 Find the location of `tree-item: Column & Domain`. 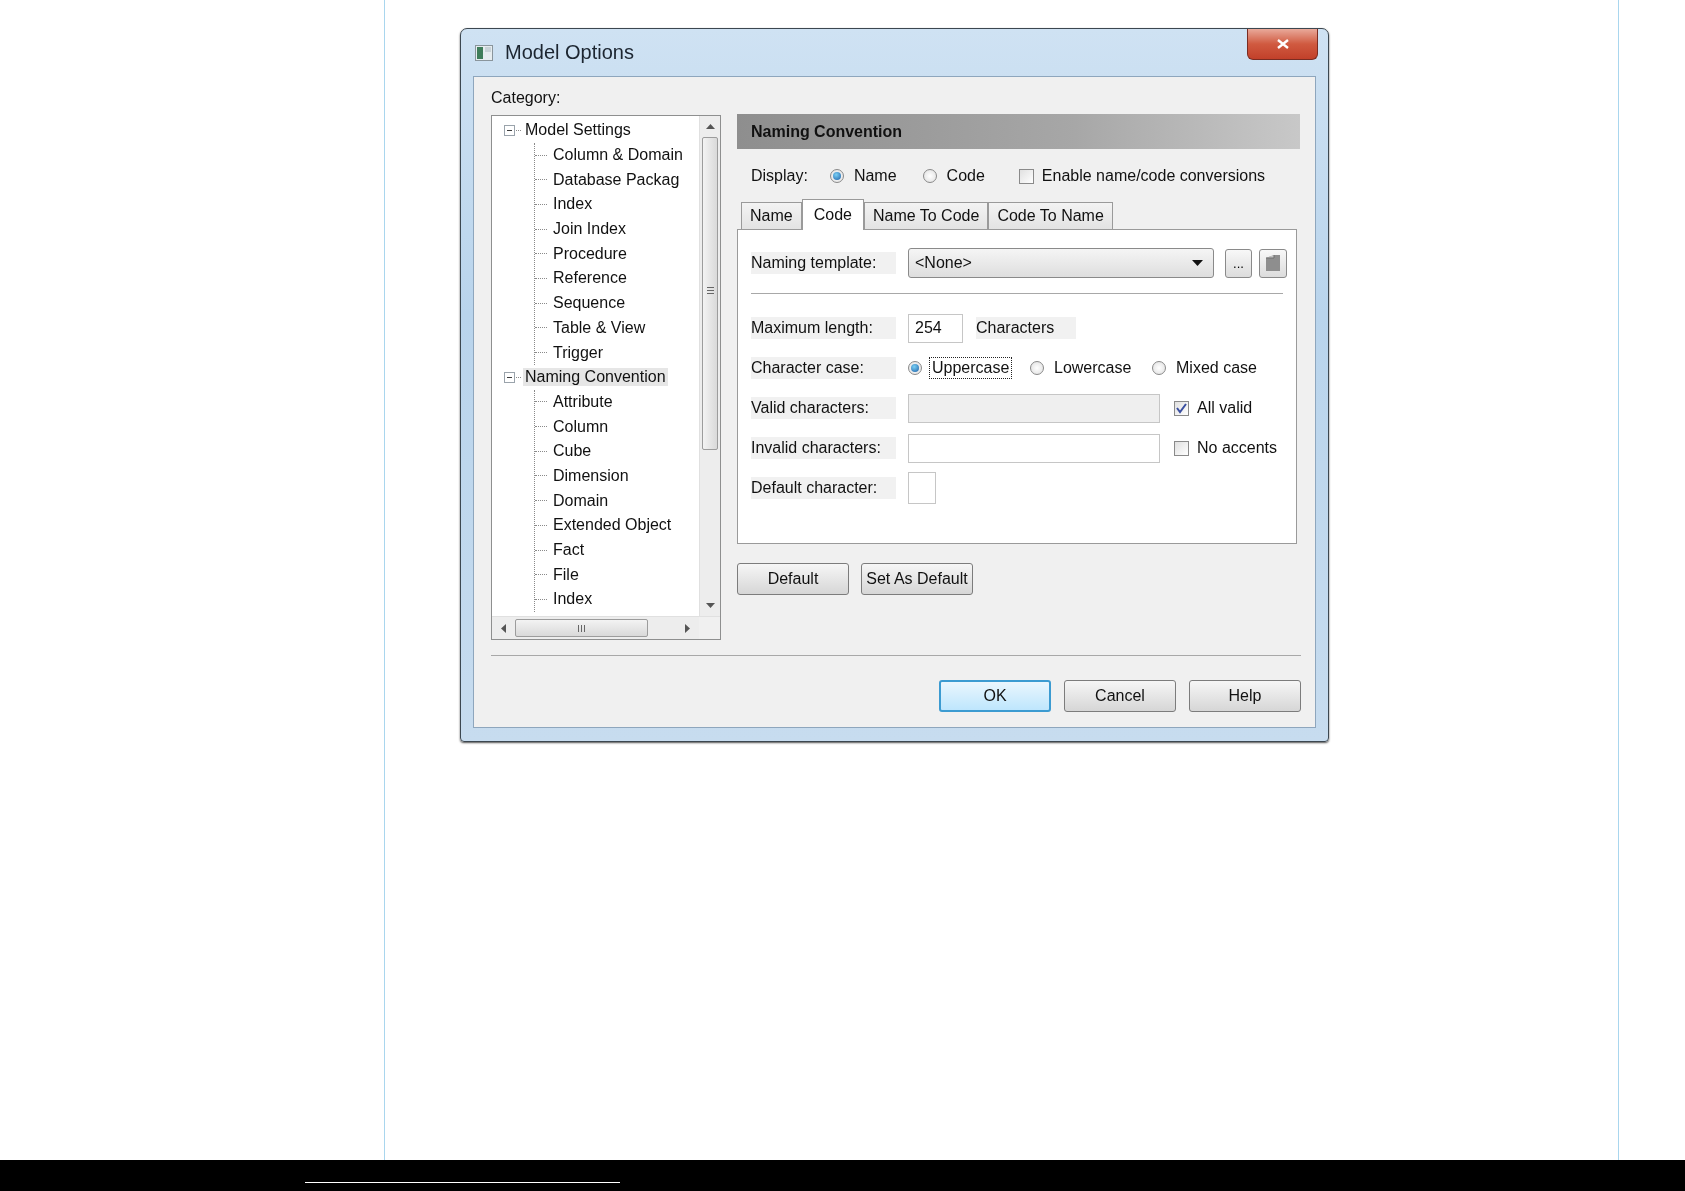

tree-item: Column & Domain is located at coordinates (618, 155).